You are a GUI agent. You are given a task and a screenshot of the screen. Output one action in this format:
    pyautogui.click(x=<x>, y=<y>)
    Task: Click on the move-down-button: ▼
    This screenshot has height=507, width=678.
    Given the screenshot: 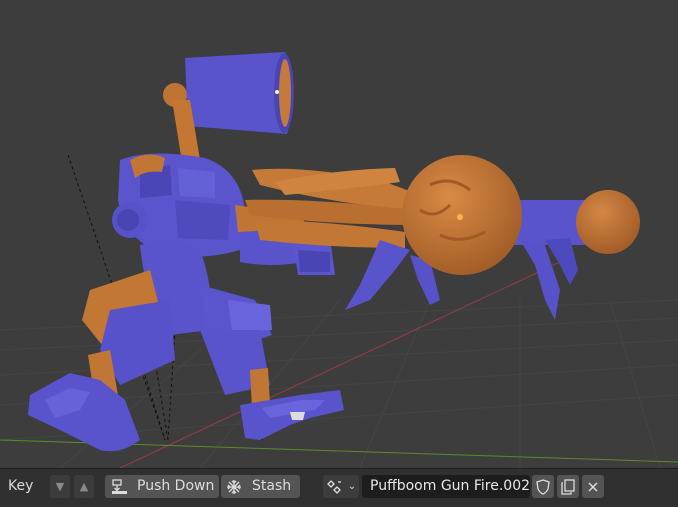 What is the action you would take?
    pyautogui.click(x=60, y=486)
    